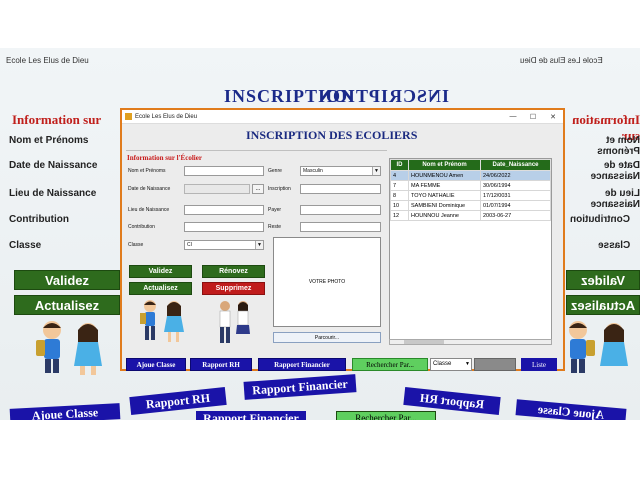  Describe the element at coordinates (515, 165) in the screenshot. I see `column-header: Date_Naissance` at that location.